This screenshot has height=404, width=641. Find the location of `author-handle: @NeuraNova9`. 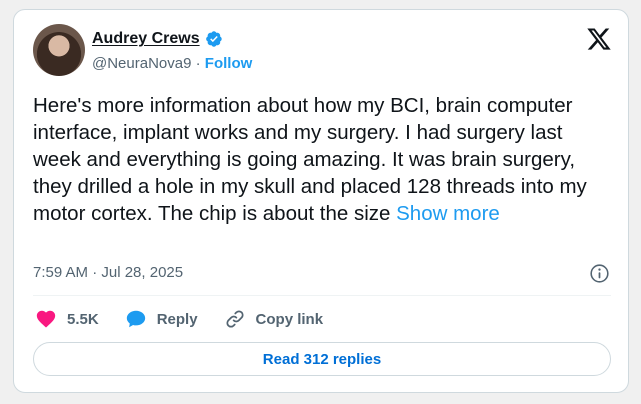

author-handle: @NeuraNova9 is located at coordinates (141, 63).